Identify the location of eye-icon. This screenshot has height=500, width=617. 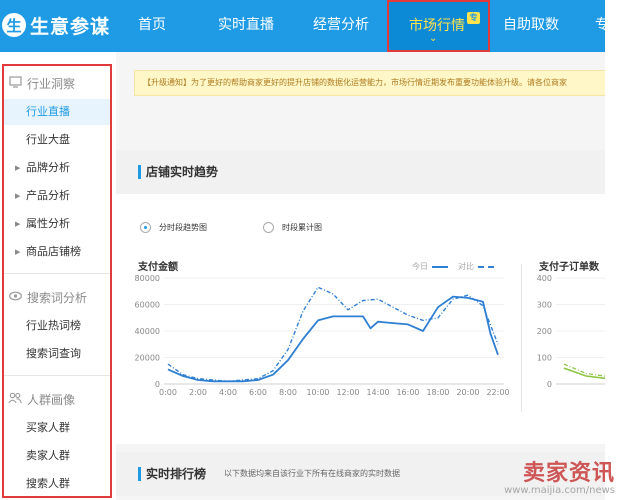
(15, 297).